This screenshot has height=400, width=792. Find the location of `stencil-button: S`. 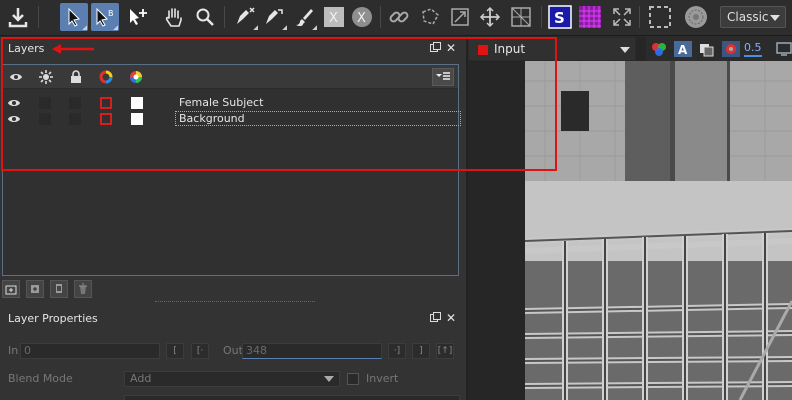

stencil-button: S is located at coordinates (560, 17).